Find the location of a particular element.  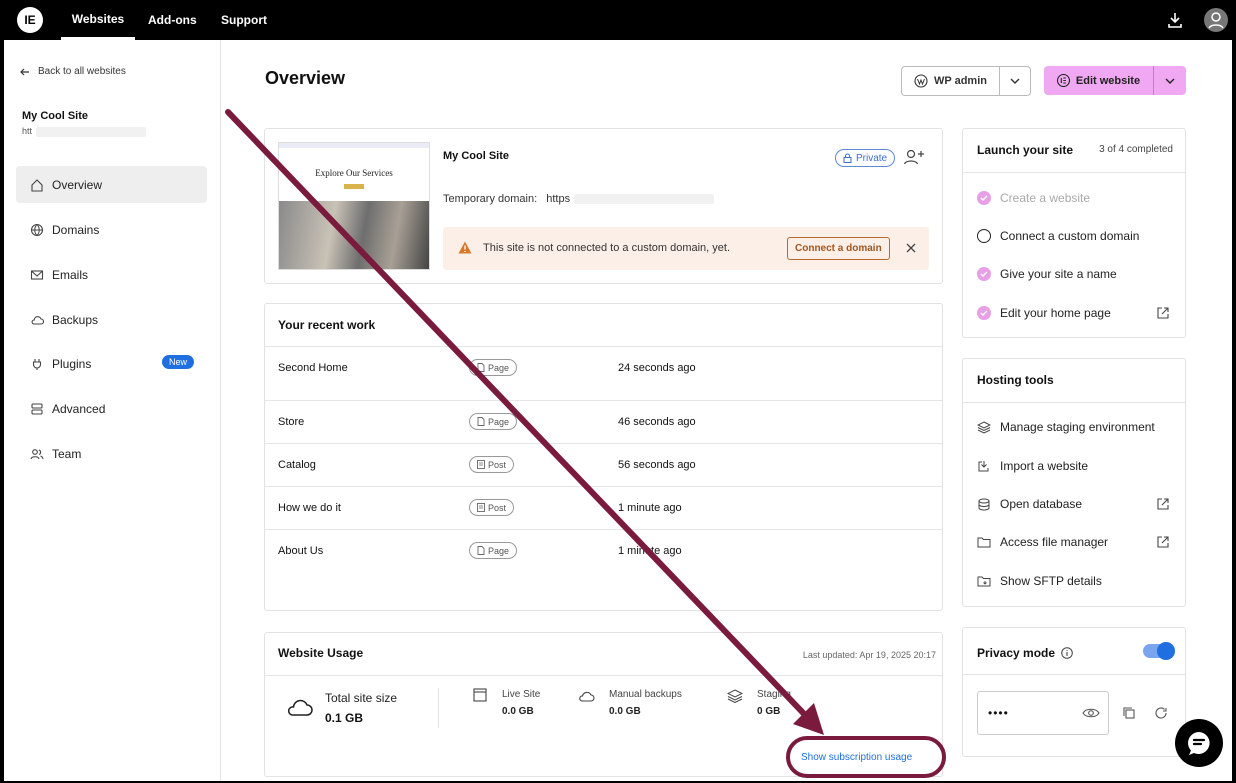

info-icon is located at coordinates (1067, 653).